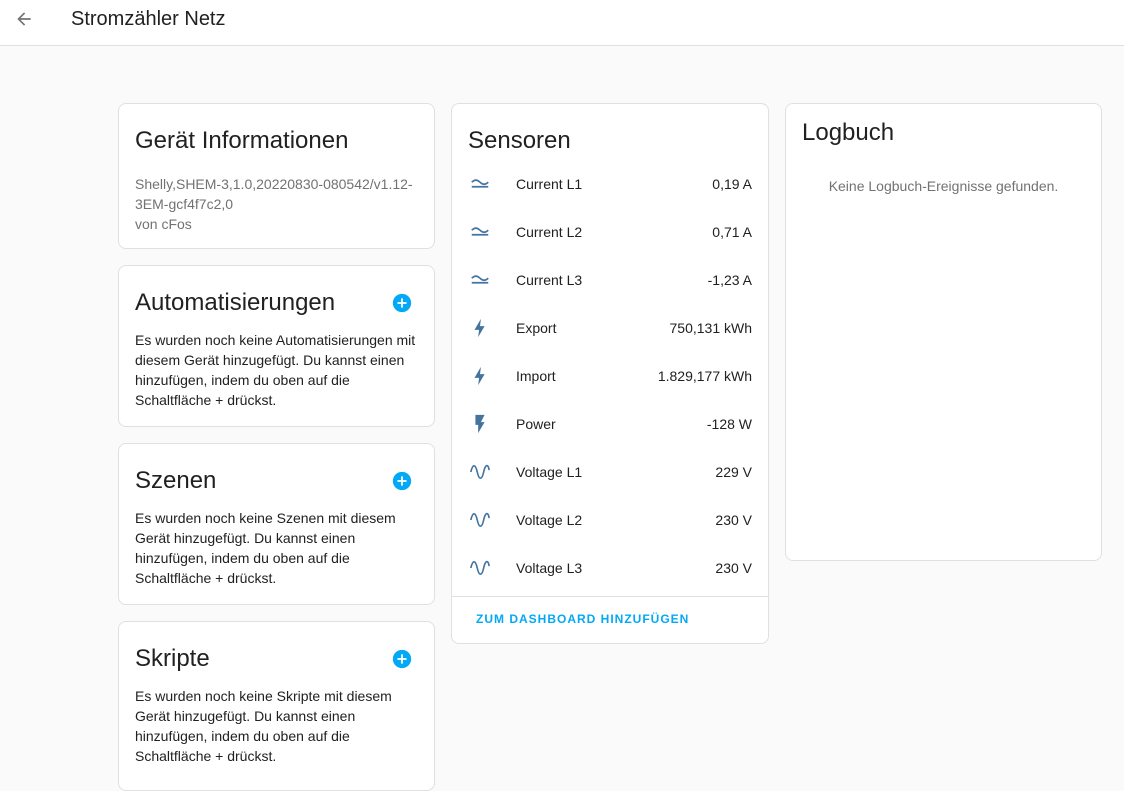 This screenshot has width=1124, height=791. Describe the element at coordinates (163, 224) in the screenshot. I see `device-manufacturer: von cFos` at that location.